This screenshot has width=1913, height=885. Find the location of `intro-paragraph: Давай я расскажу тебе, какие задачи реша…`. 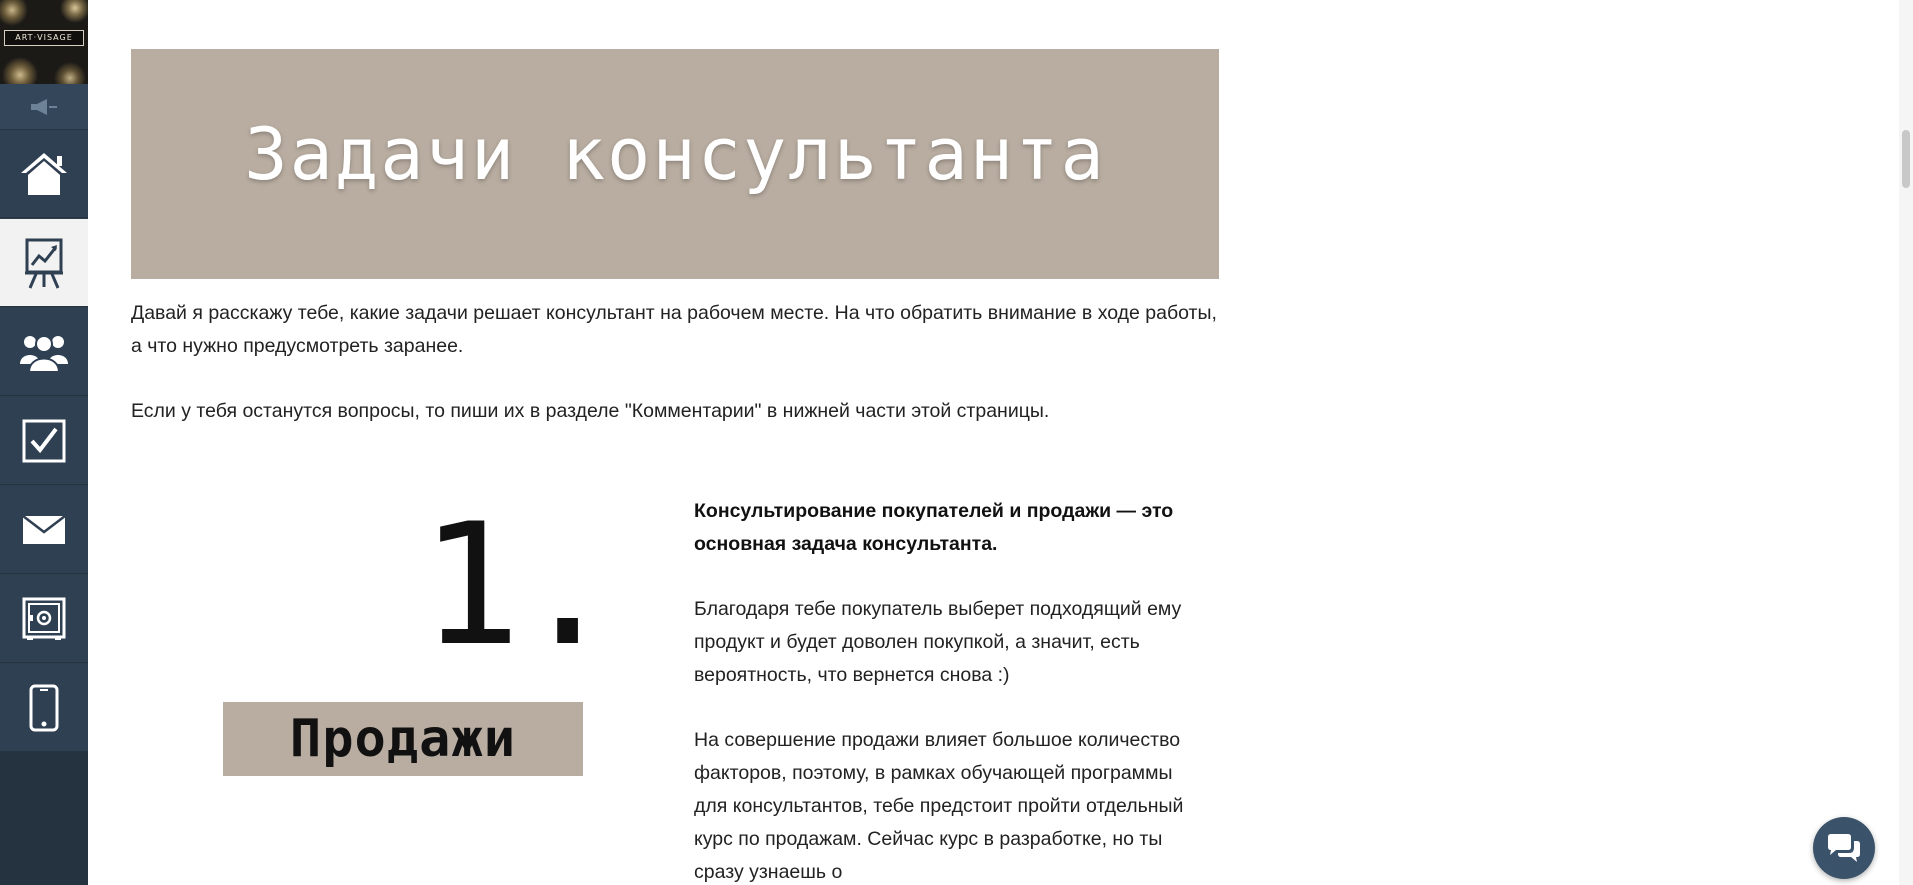

intro-paragraph: Давай я расскажу тебе, какие задачи реша… is located at coordinates (674, 329).